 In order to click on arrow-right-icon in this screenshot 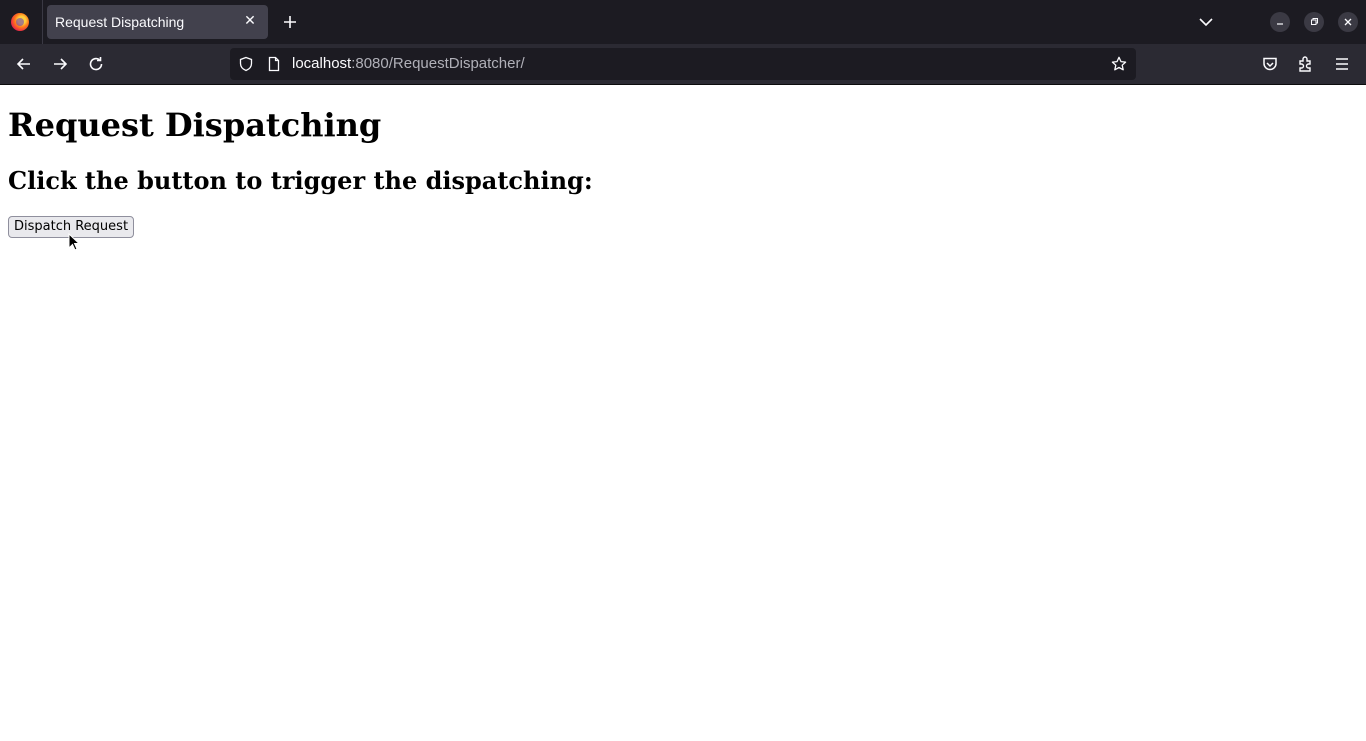, I will do `click(60, 64)`.